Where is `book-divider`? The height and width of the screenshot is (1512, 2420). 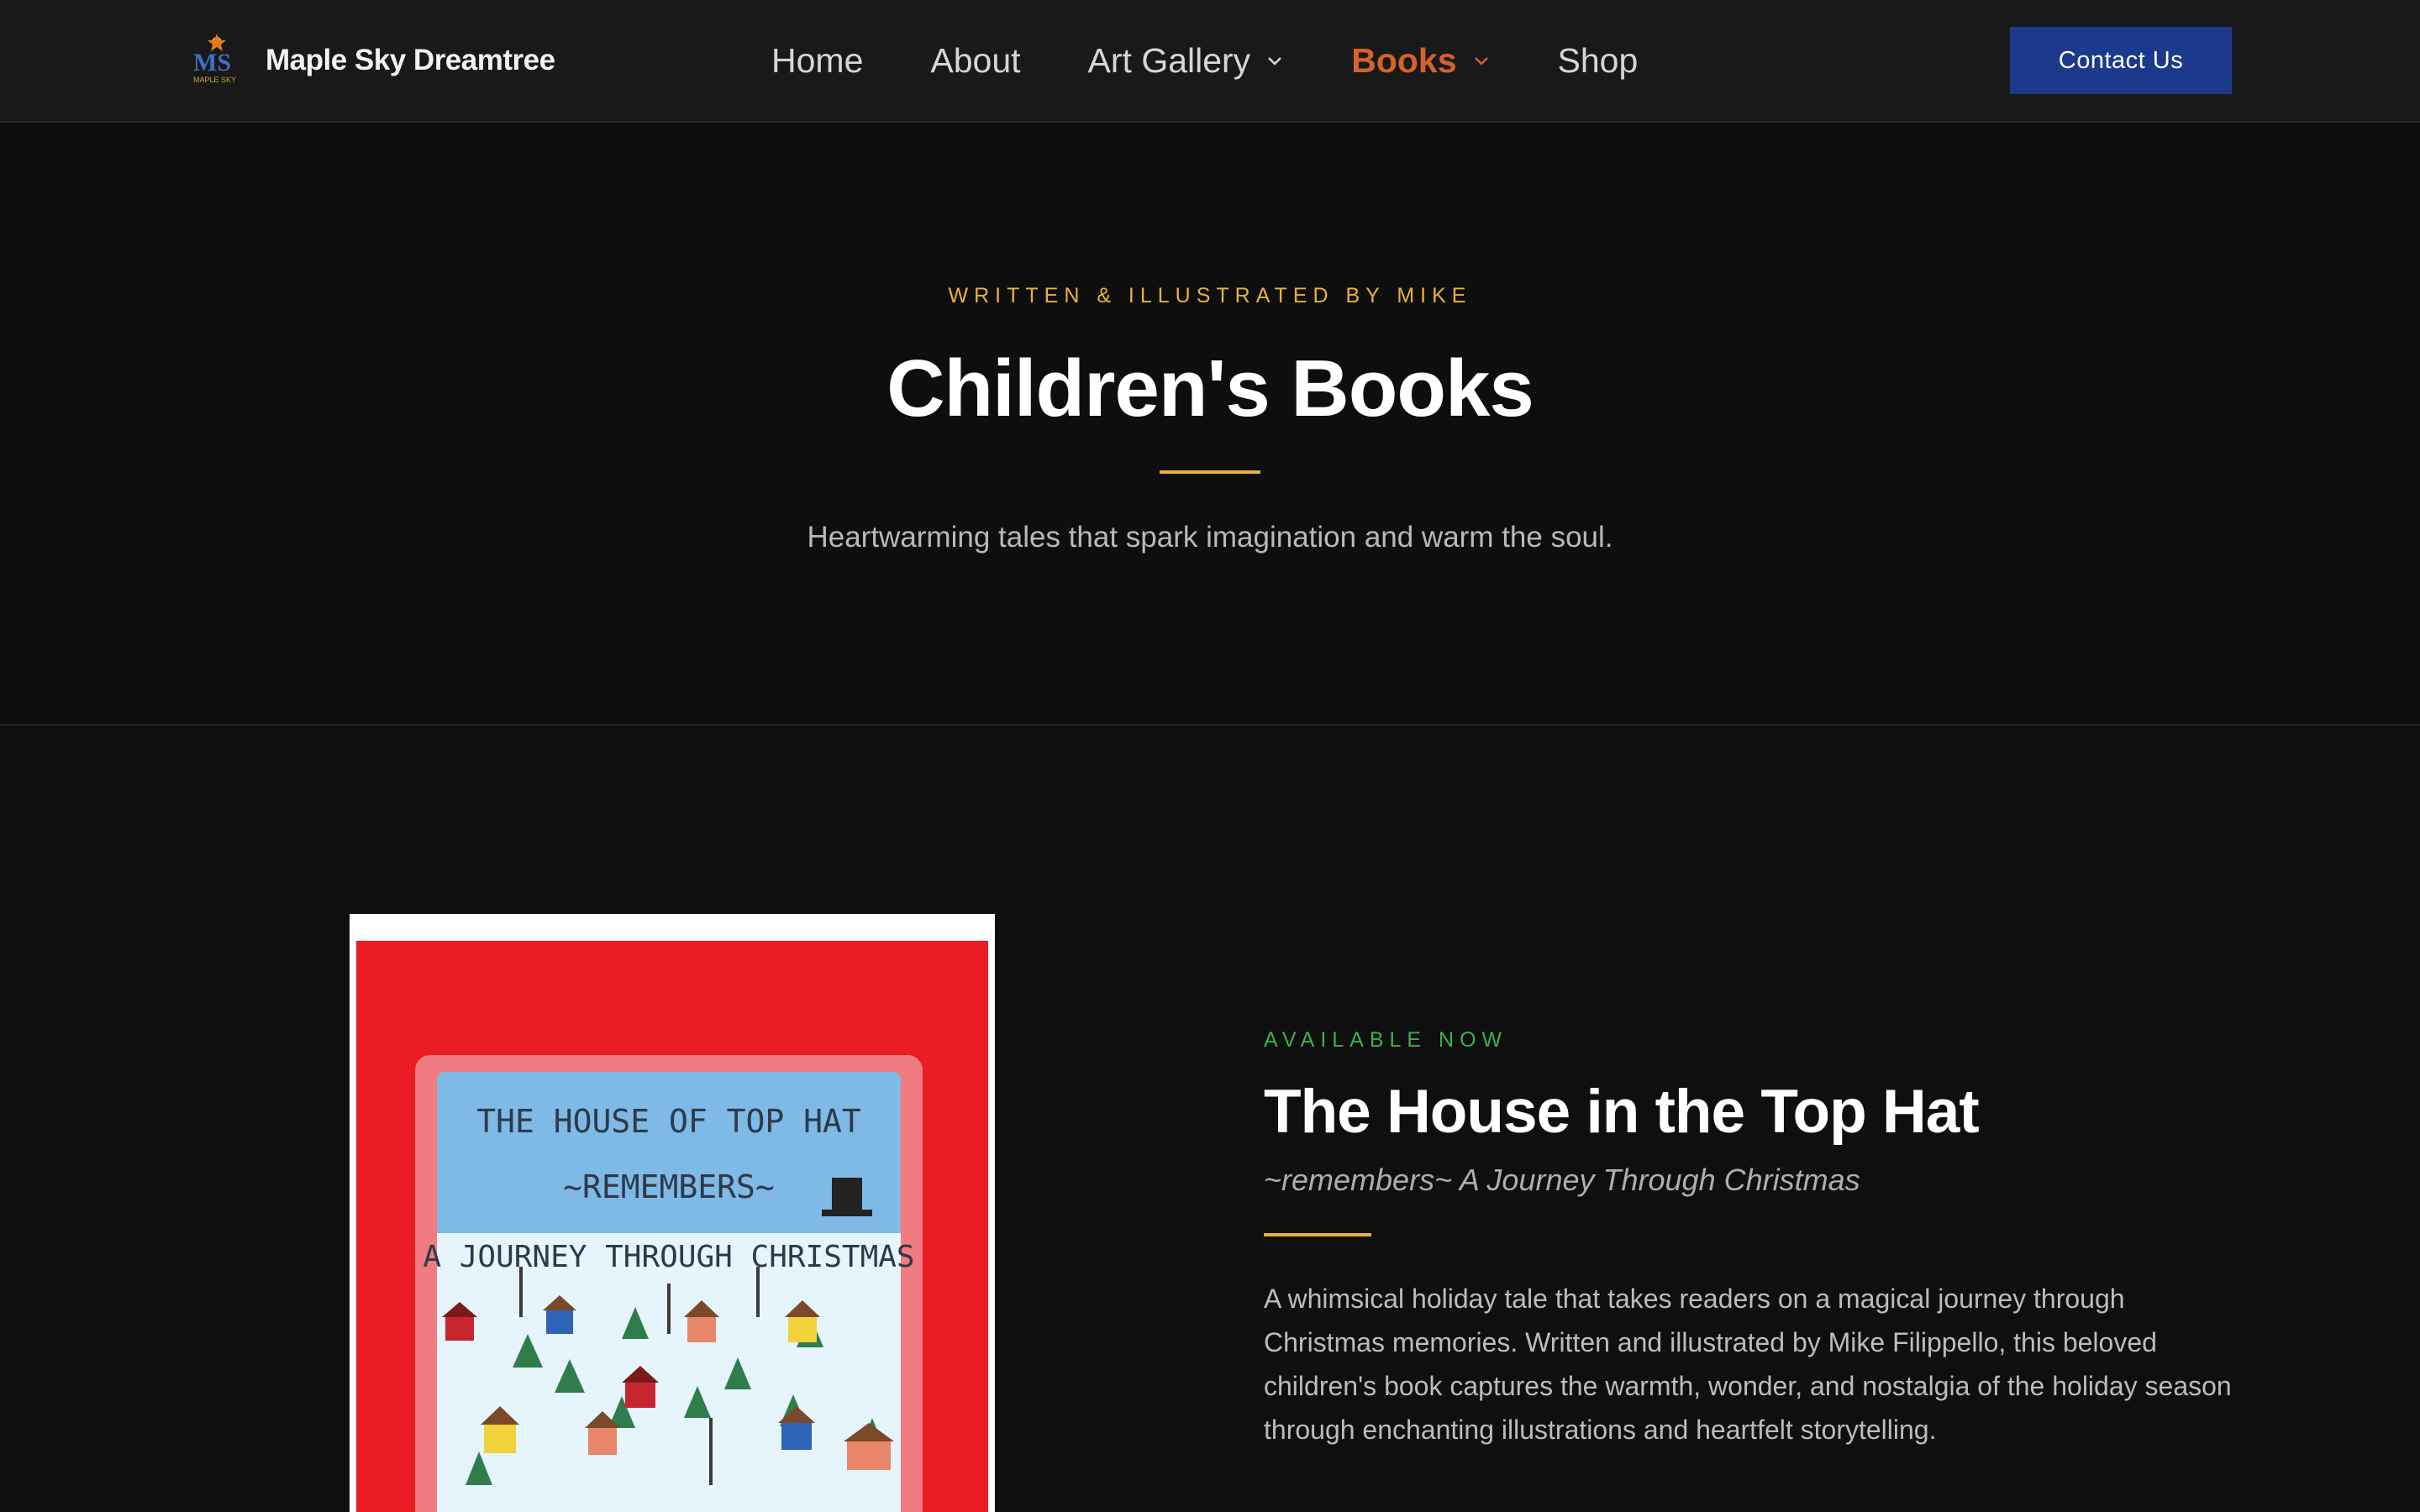 book-divider is located at coordinates (1317, 1234).